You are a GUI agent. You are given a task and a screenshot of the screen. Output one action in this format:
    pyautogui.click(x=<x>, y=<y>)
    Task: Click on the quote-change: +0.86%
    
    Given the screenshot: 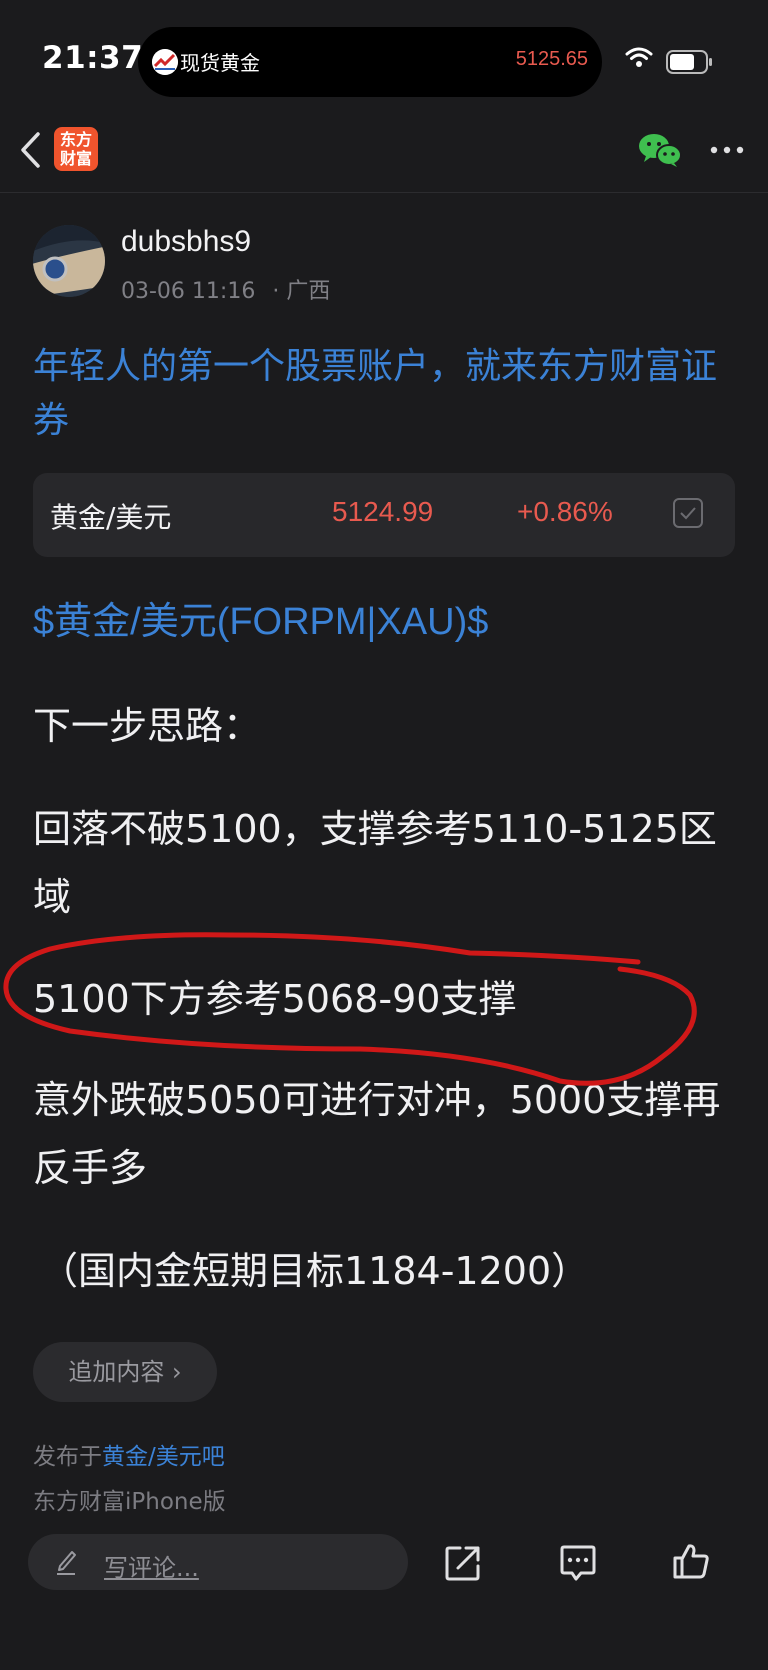 What is the action you would take?
    pyautogui.click(x=565, y=511)
    